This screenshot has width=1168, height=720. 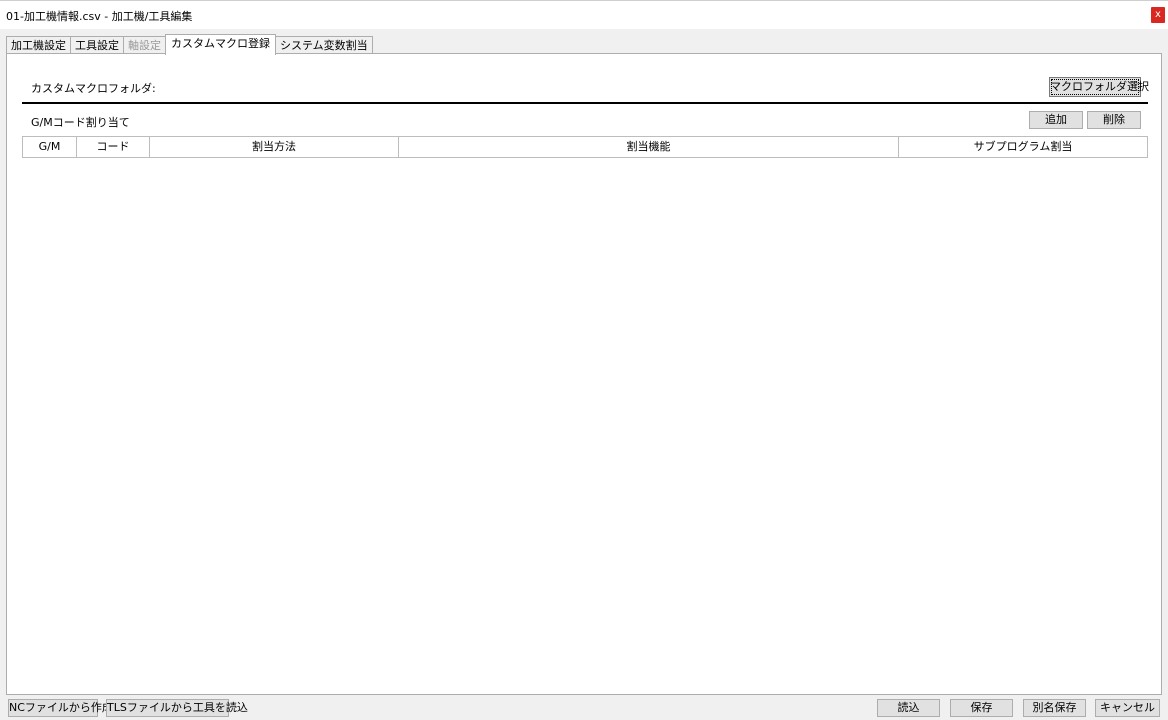 I want to click on close-icon: x, so click(x=1158, y=14).